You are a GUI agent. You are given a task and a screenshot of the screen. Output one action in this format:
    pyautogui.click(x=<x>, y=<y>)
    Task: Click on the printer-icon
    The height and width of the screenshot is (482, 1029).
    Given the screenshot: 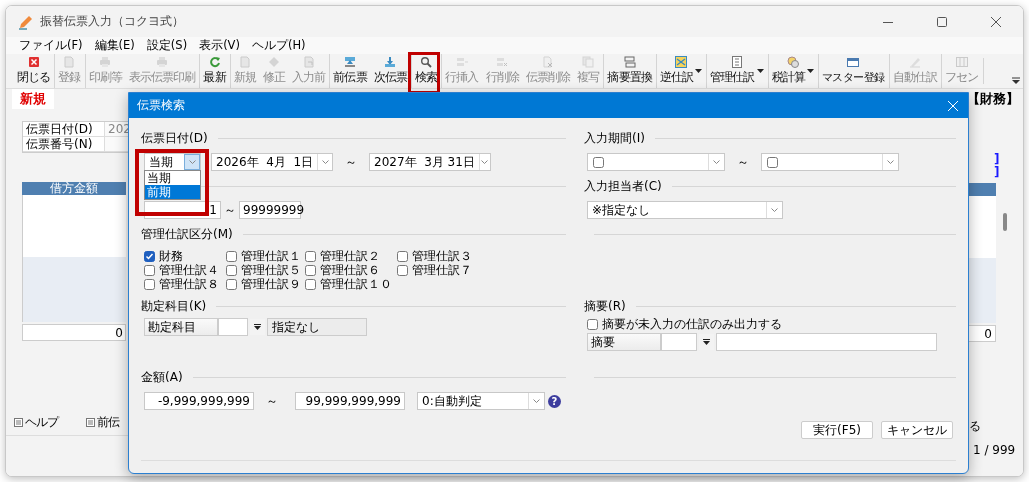 What is the action you would take?
    pyautogui.click(x=162, y=62)
    